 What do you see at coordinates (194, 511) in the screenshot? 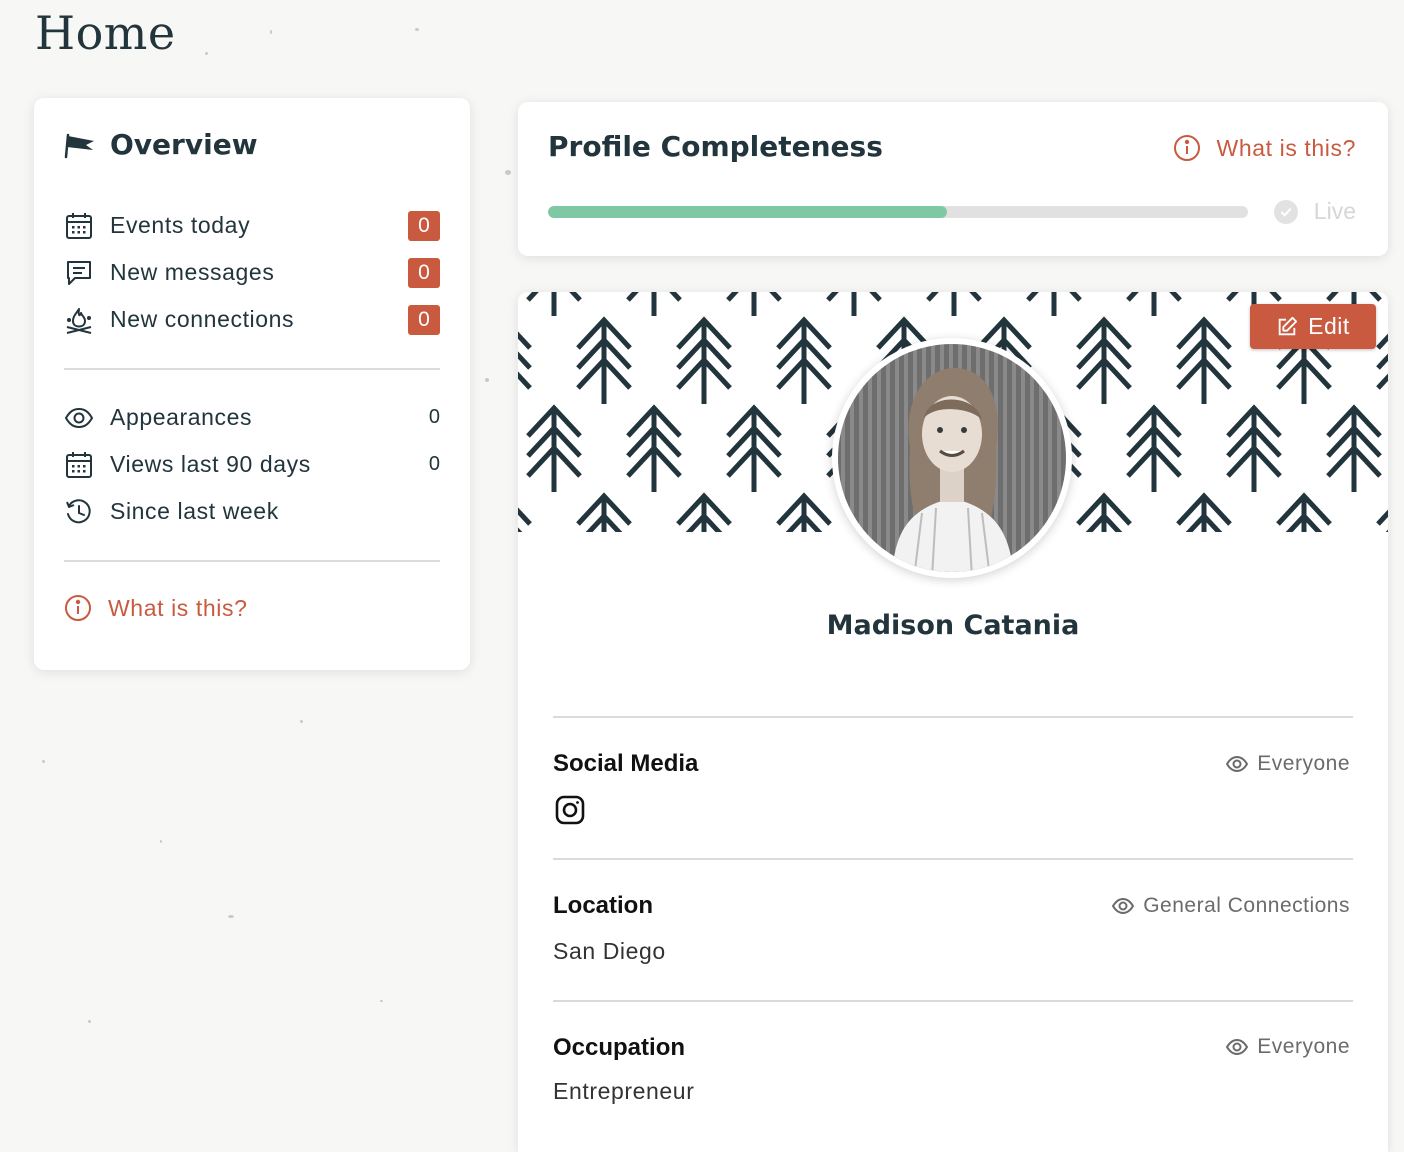
I see `since-last-week-label: Since last week` at bounding box center [194, 511].